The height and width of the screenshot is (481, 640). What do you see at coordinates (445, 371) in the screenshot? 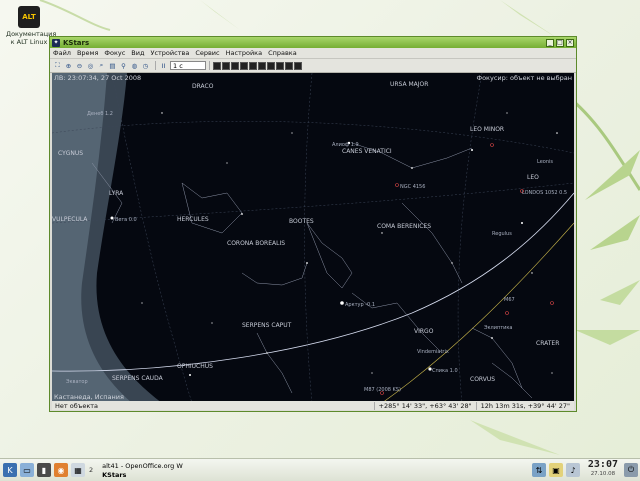
I see `object-label: Спика 1.0` at bounding box center [445, 371].